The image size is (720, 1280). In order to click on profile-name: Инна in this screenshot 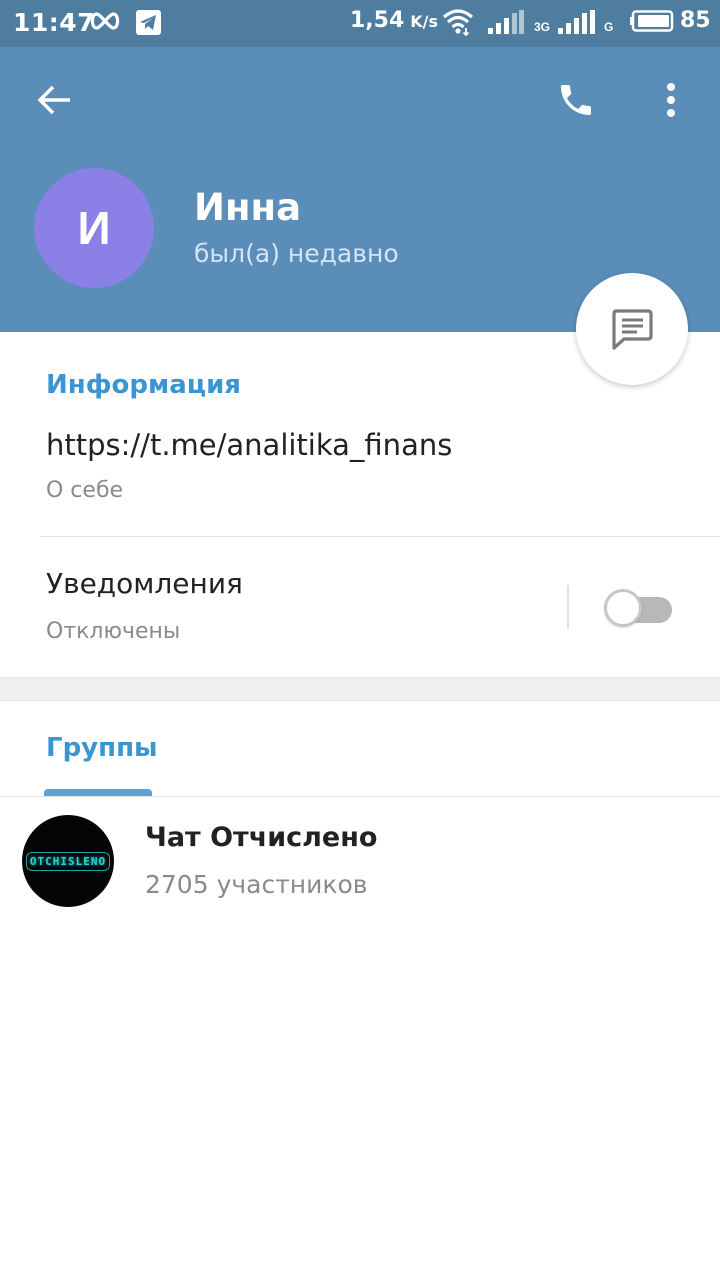, I will do `click(248, 207)`.